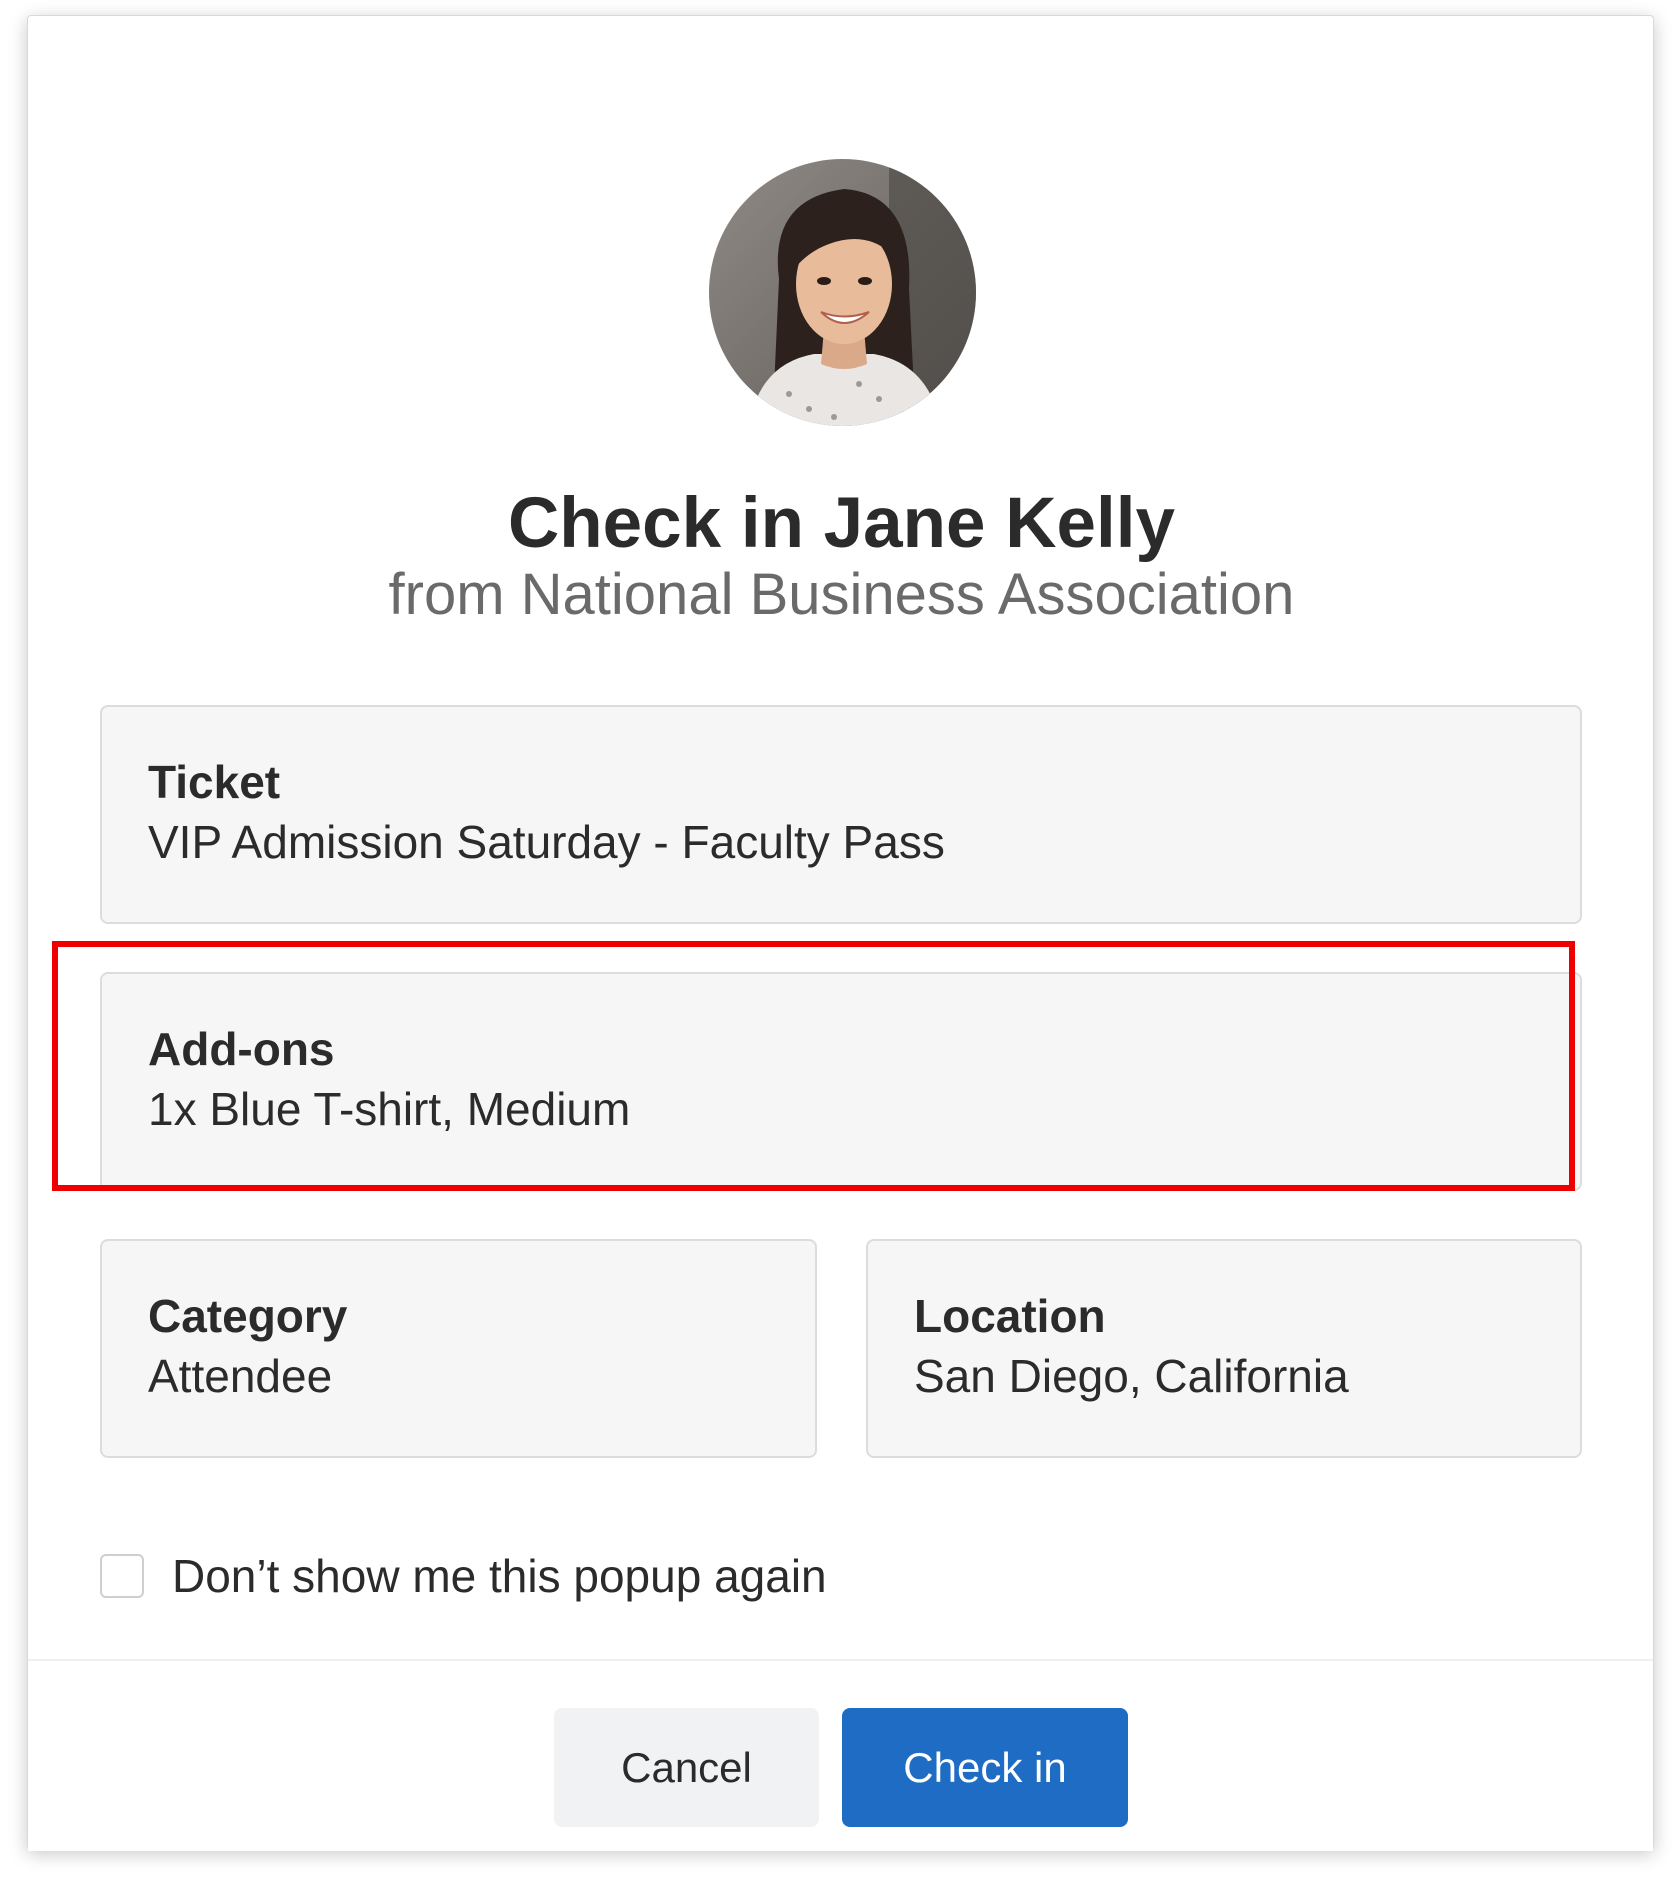 The height and width of the screenshot is (1887, 1677). I want to click on dialog-title: Check in Jane Kelly, so click(841, 523).